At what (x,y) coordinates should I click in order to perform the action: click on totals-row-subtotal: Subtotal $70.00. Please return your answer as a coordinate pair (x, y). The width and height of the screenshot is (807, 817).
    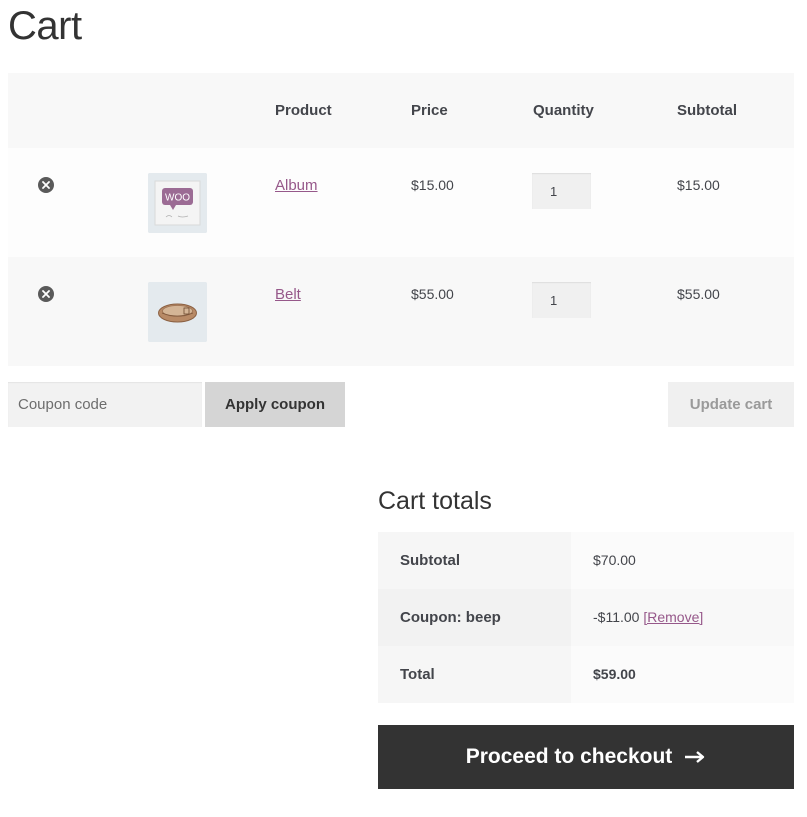
    Looking at the image, I should click on (586, 560).